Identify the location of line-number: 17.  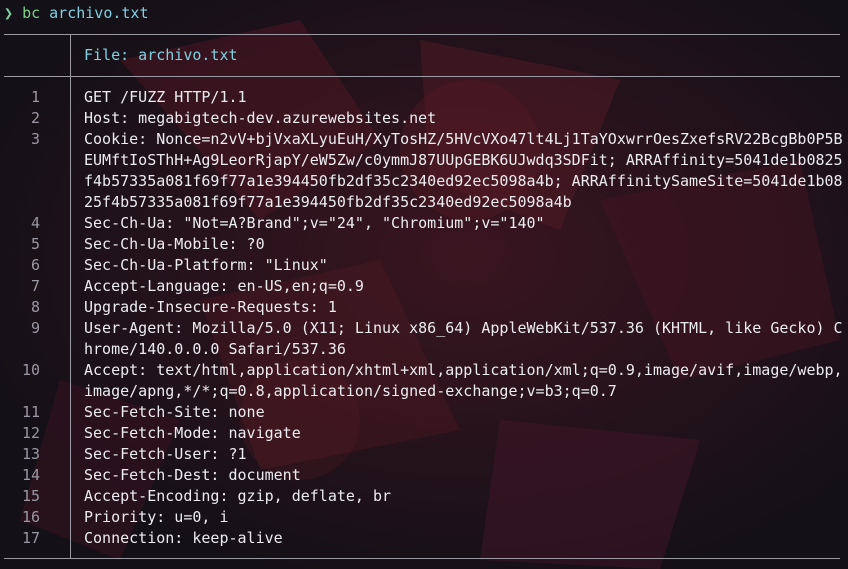
(30, 538).